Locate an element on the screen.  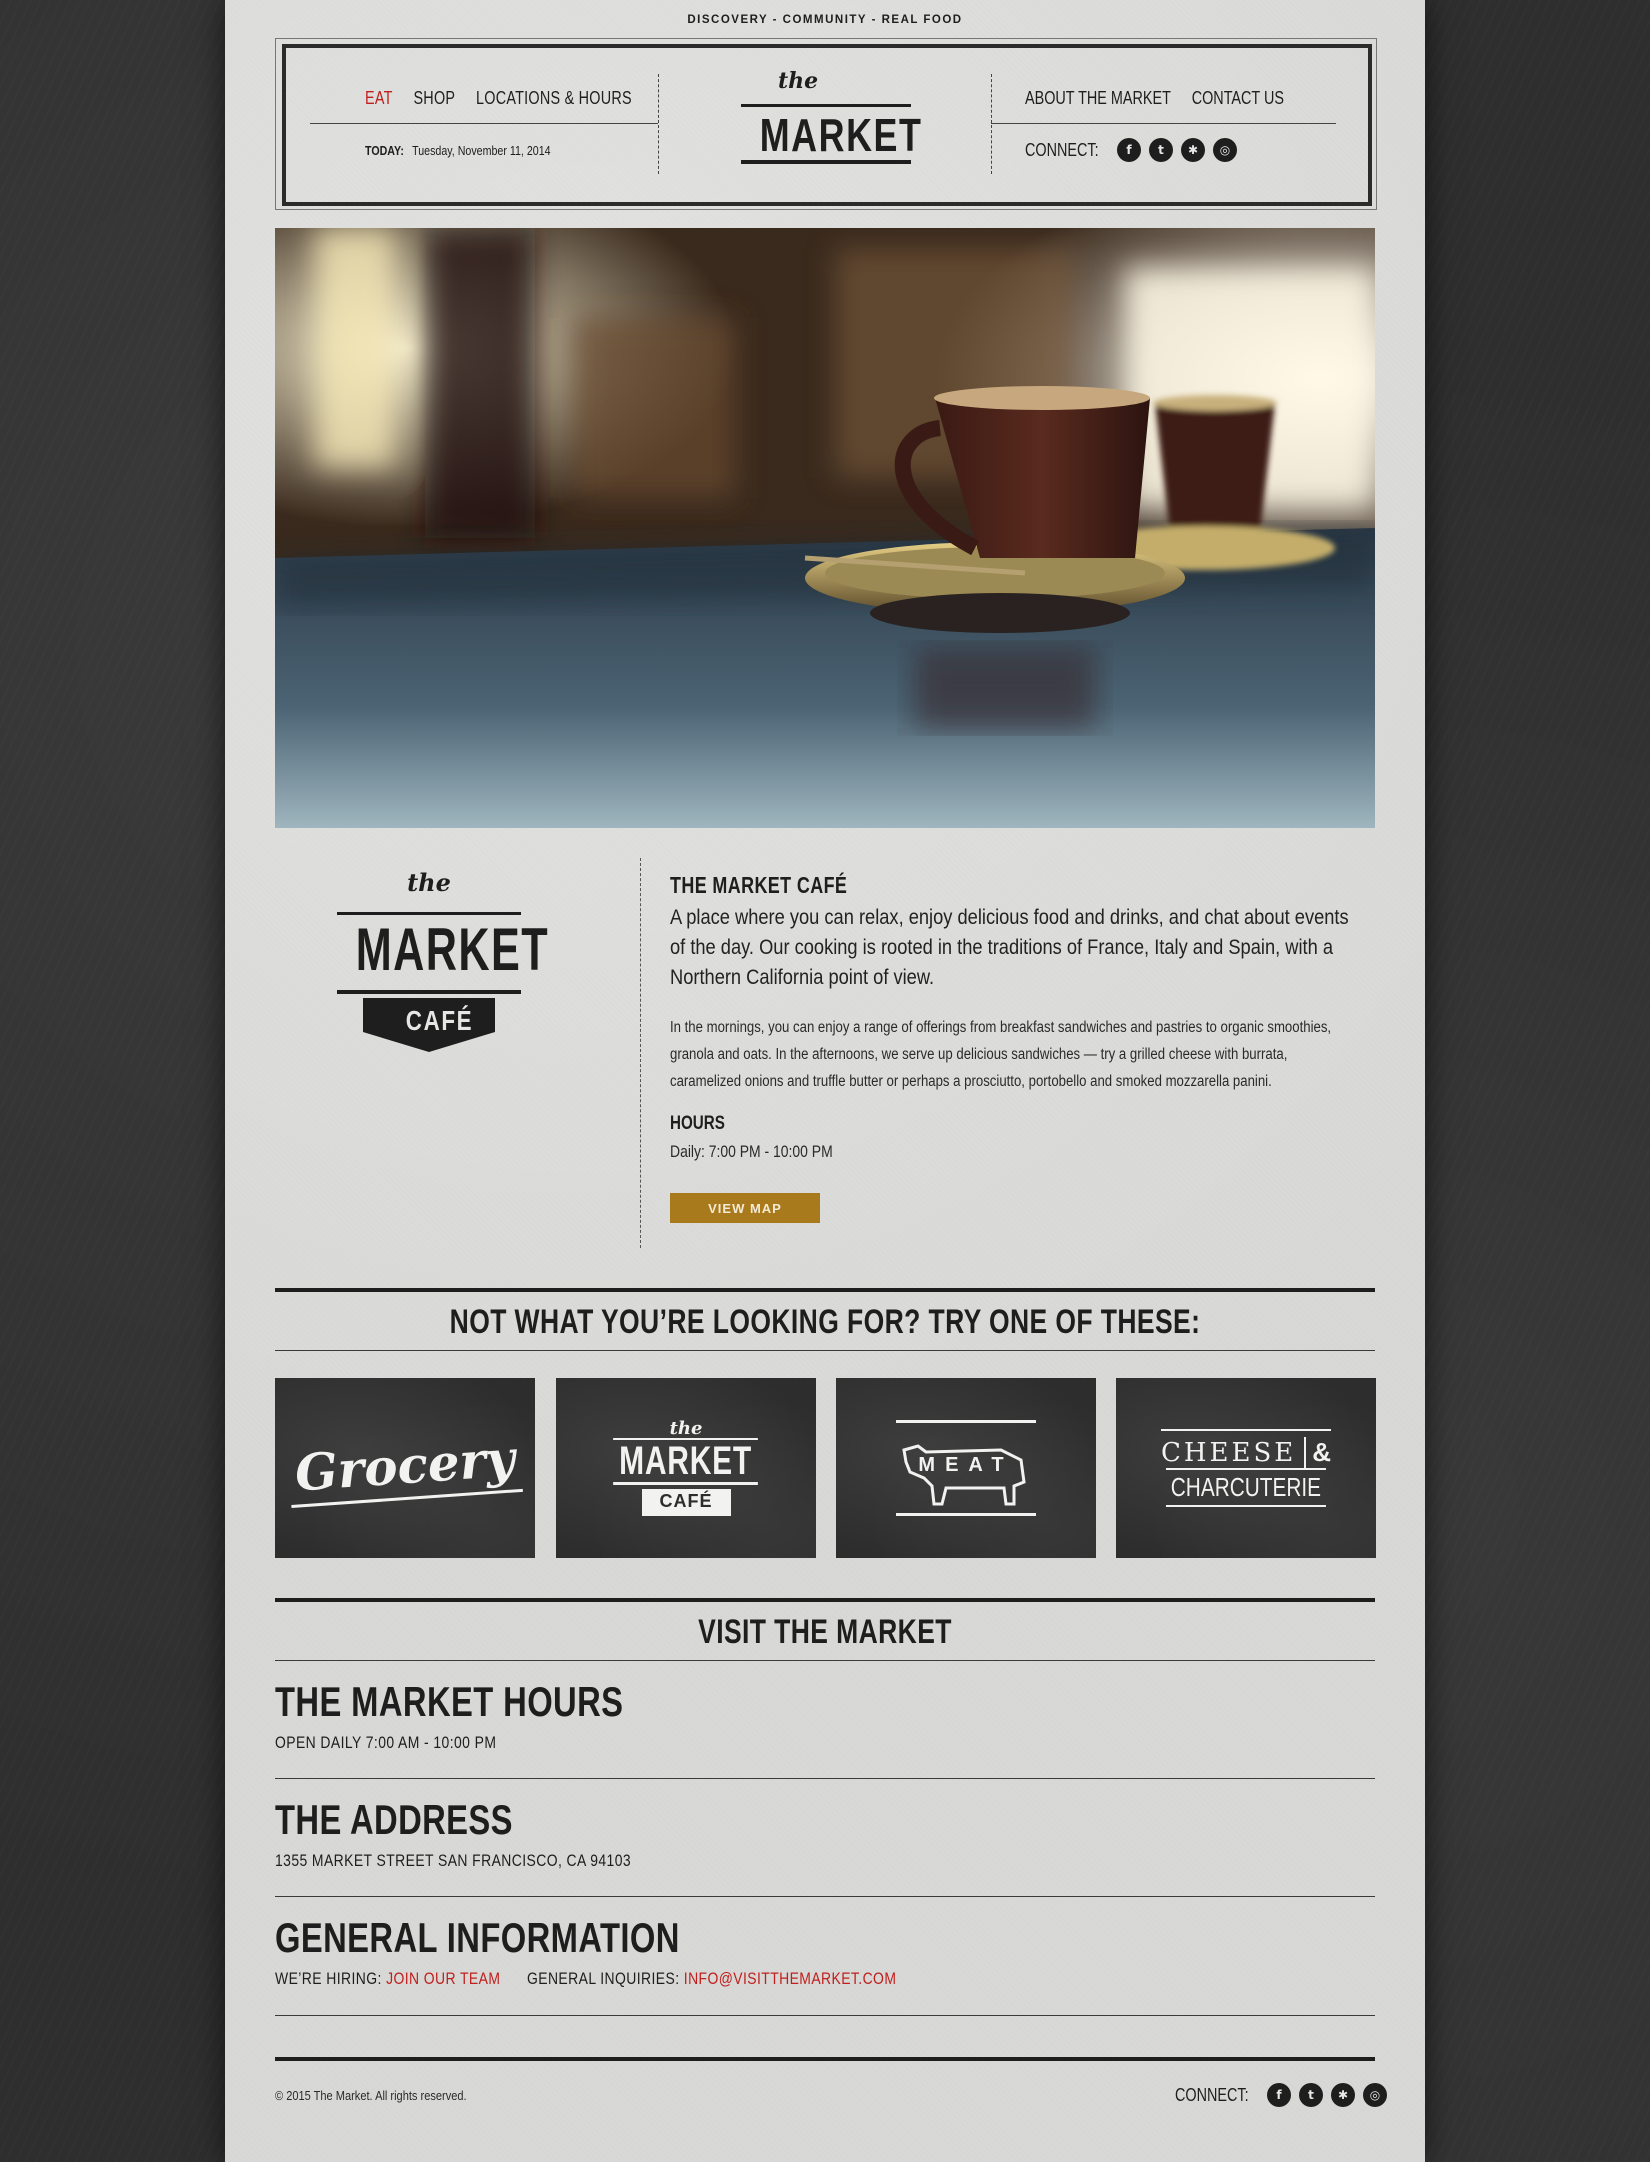
header-connect: CONNECT: f t ✱ ◎ is located at coordinates (1131, 150).